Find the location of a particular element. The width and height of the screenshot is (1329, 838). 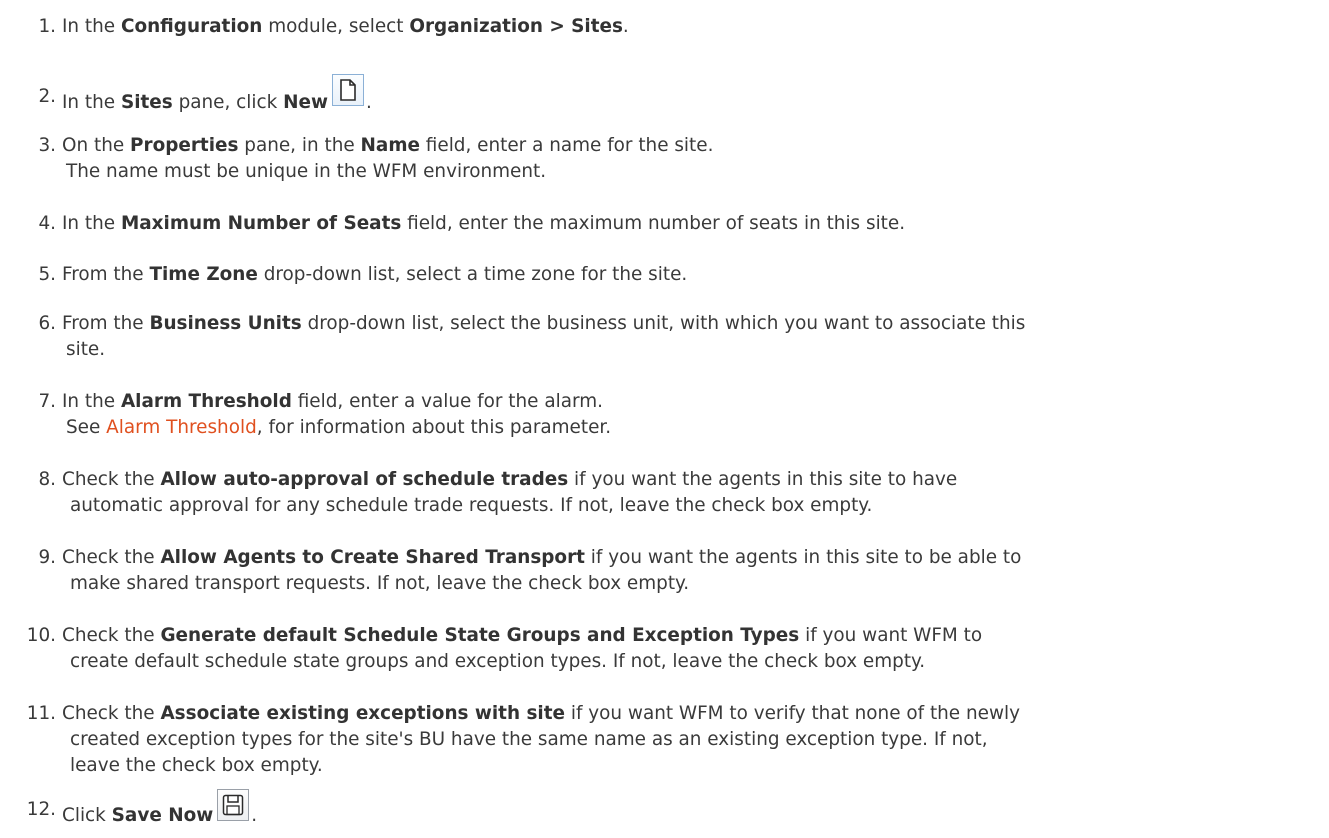

text: On the is located at coordinates (96, 145).